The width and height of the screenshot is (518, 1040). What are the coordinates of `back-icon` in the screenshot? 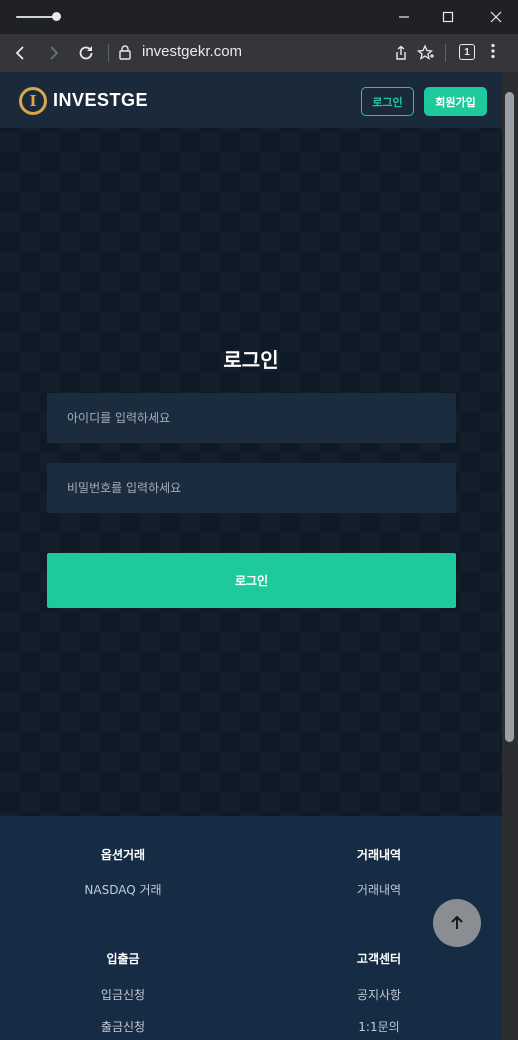 It's located at (21, 53).